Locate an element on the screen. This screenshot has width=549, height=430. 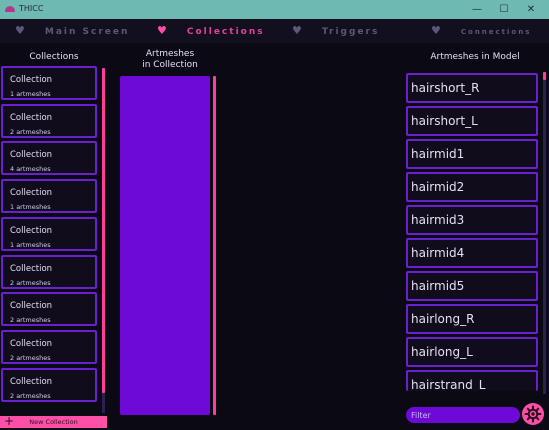
artmesh-name: hairmid3 is located at coordinates (438, 220).